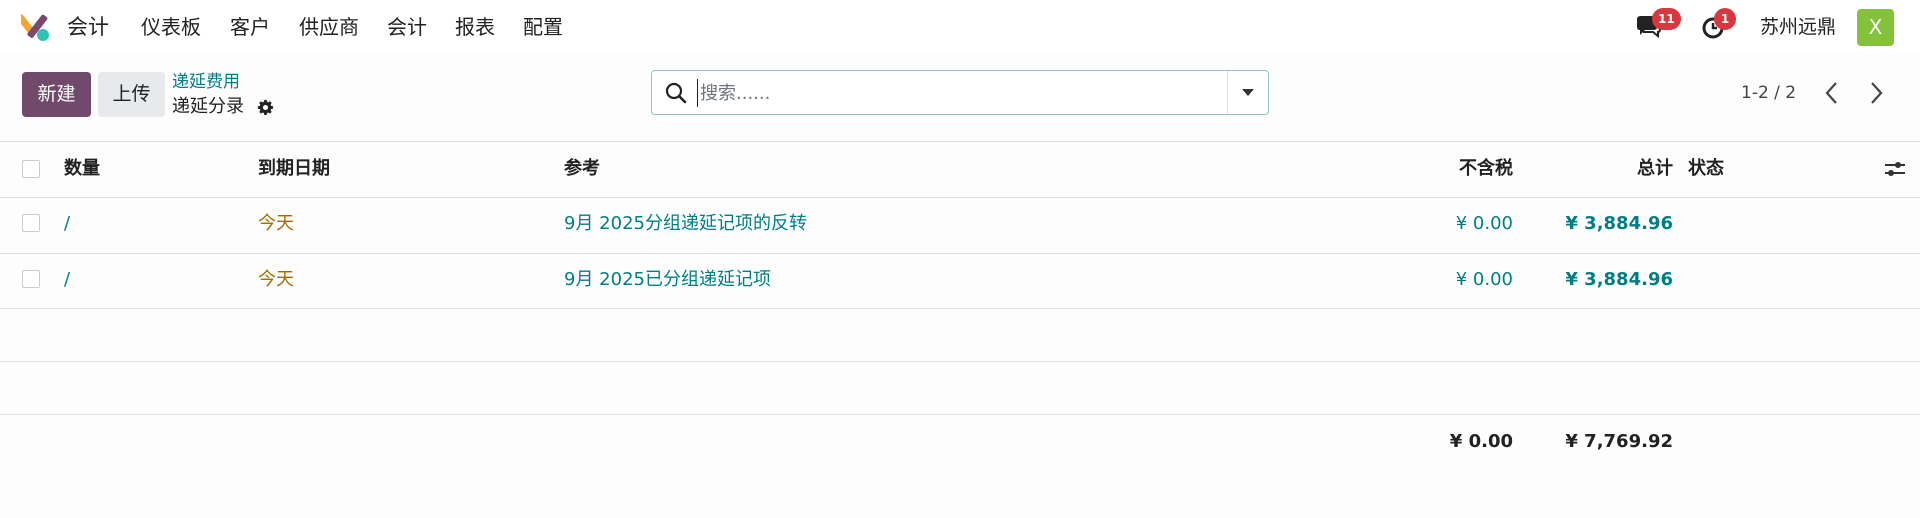  I want to click on cell-reference: 9月 2025分组递延记项的反转, so click(685, 224).